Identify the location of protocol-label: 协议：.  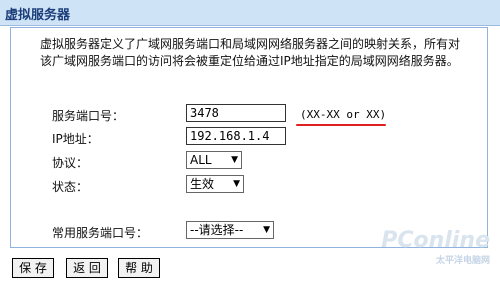
(70, 163).